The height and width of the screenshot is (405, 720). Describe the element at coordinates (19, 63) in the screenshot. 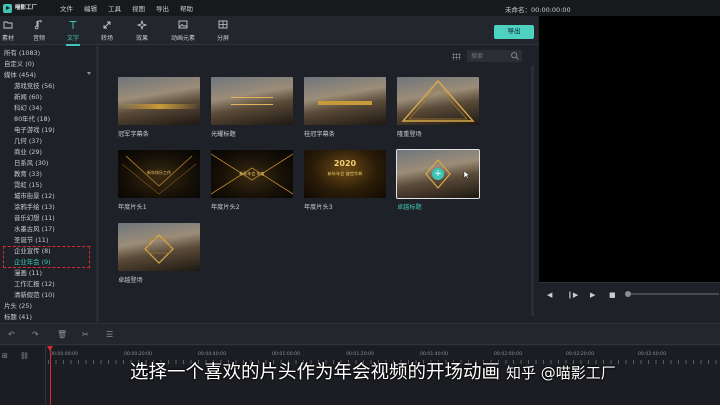

I see `category-custom: 自定义 (0)` at that location.